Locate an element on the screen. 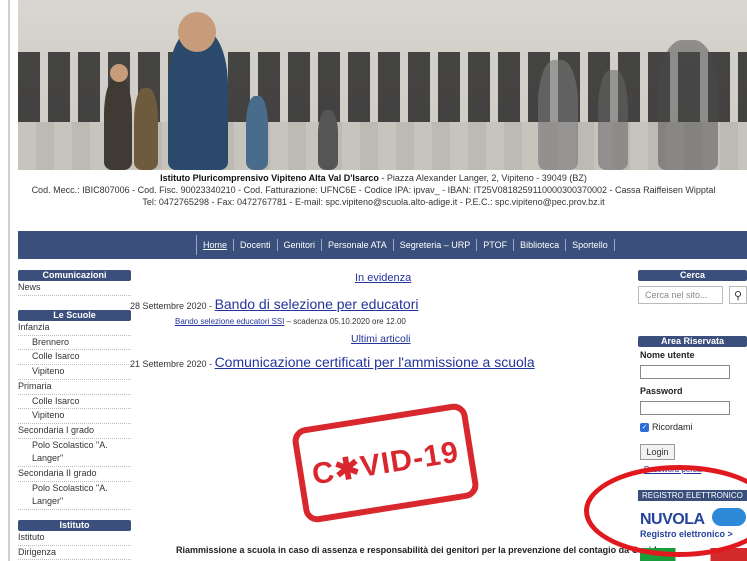 This screenshot has height=561, width=747. nav-sportello: Sportello is located at coordinates (590, 245).